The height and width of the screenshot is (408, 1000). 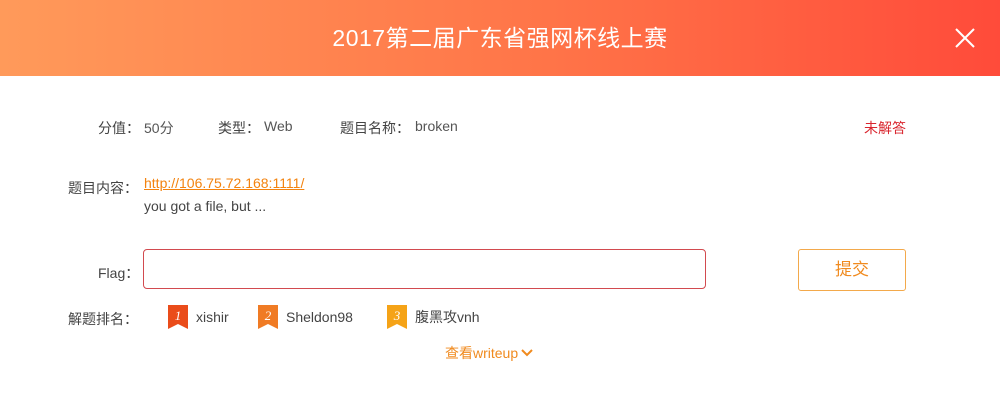 What do you see at coordinates (103, 319) in the screenshot?
I see `ranking-label: 解题排名：` at bounding box center [103, 319].